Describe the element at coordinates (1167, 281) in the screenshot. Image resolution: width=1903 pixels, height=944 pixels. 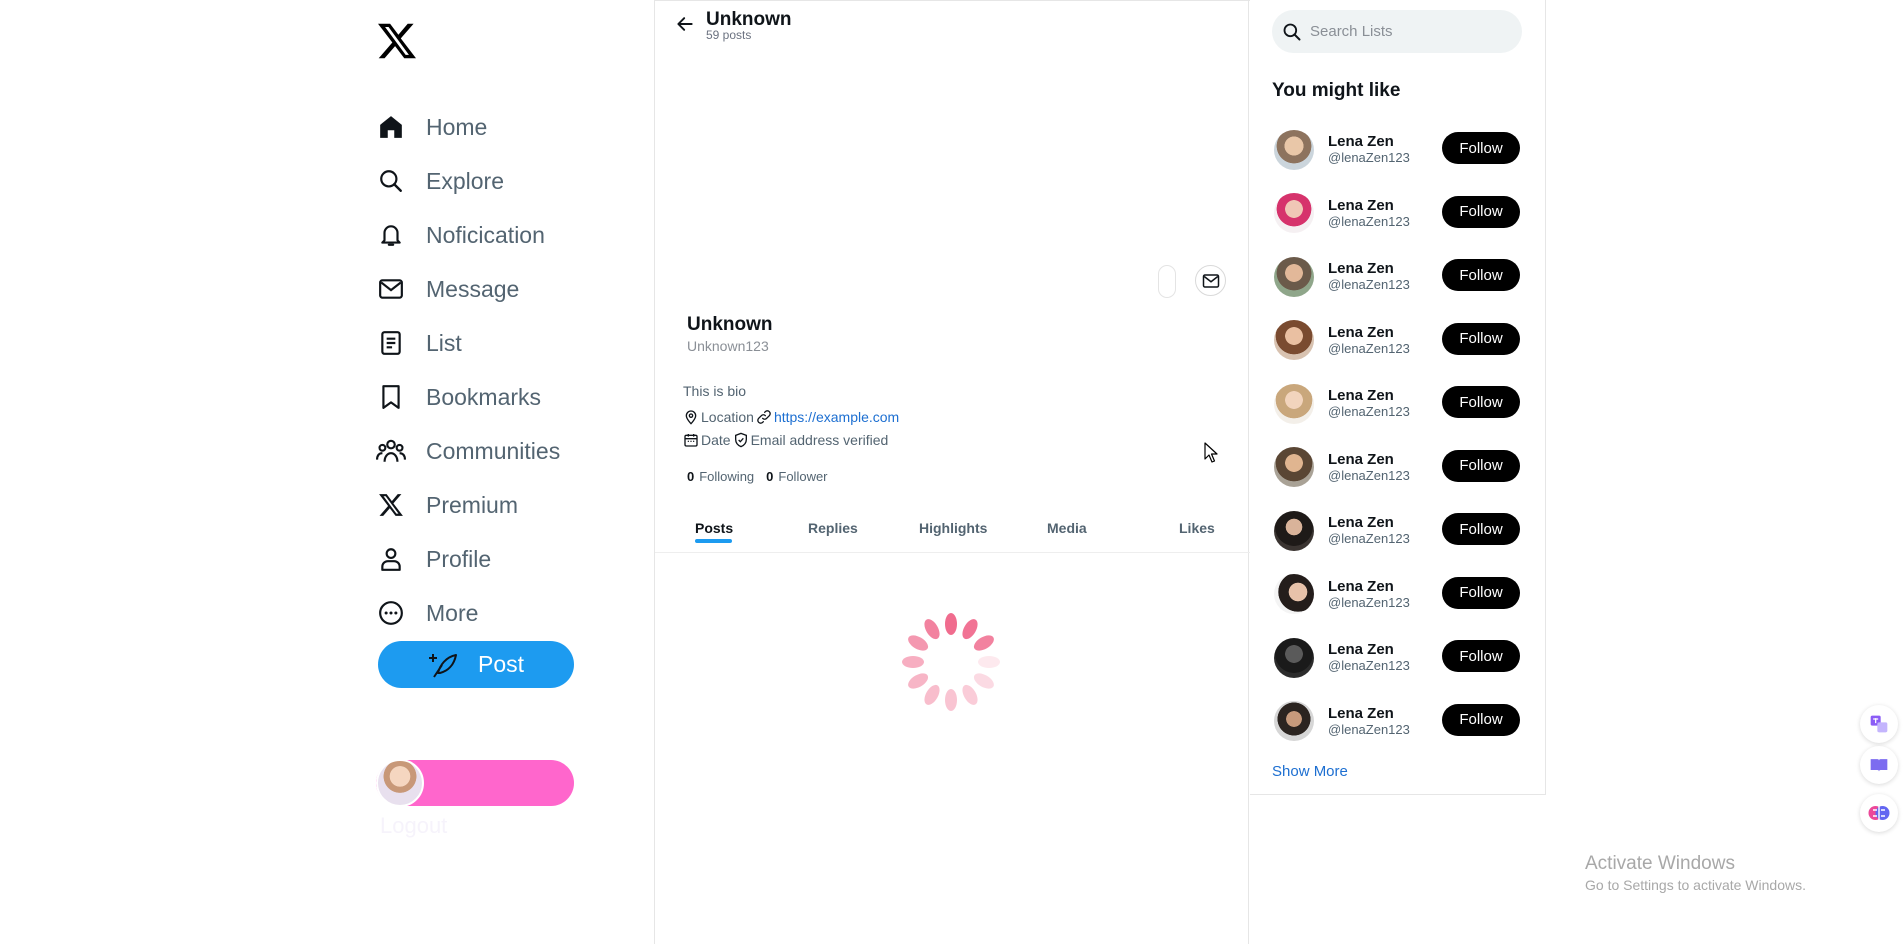
I see `edit-profile-button` at that location.